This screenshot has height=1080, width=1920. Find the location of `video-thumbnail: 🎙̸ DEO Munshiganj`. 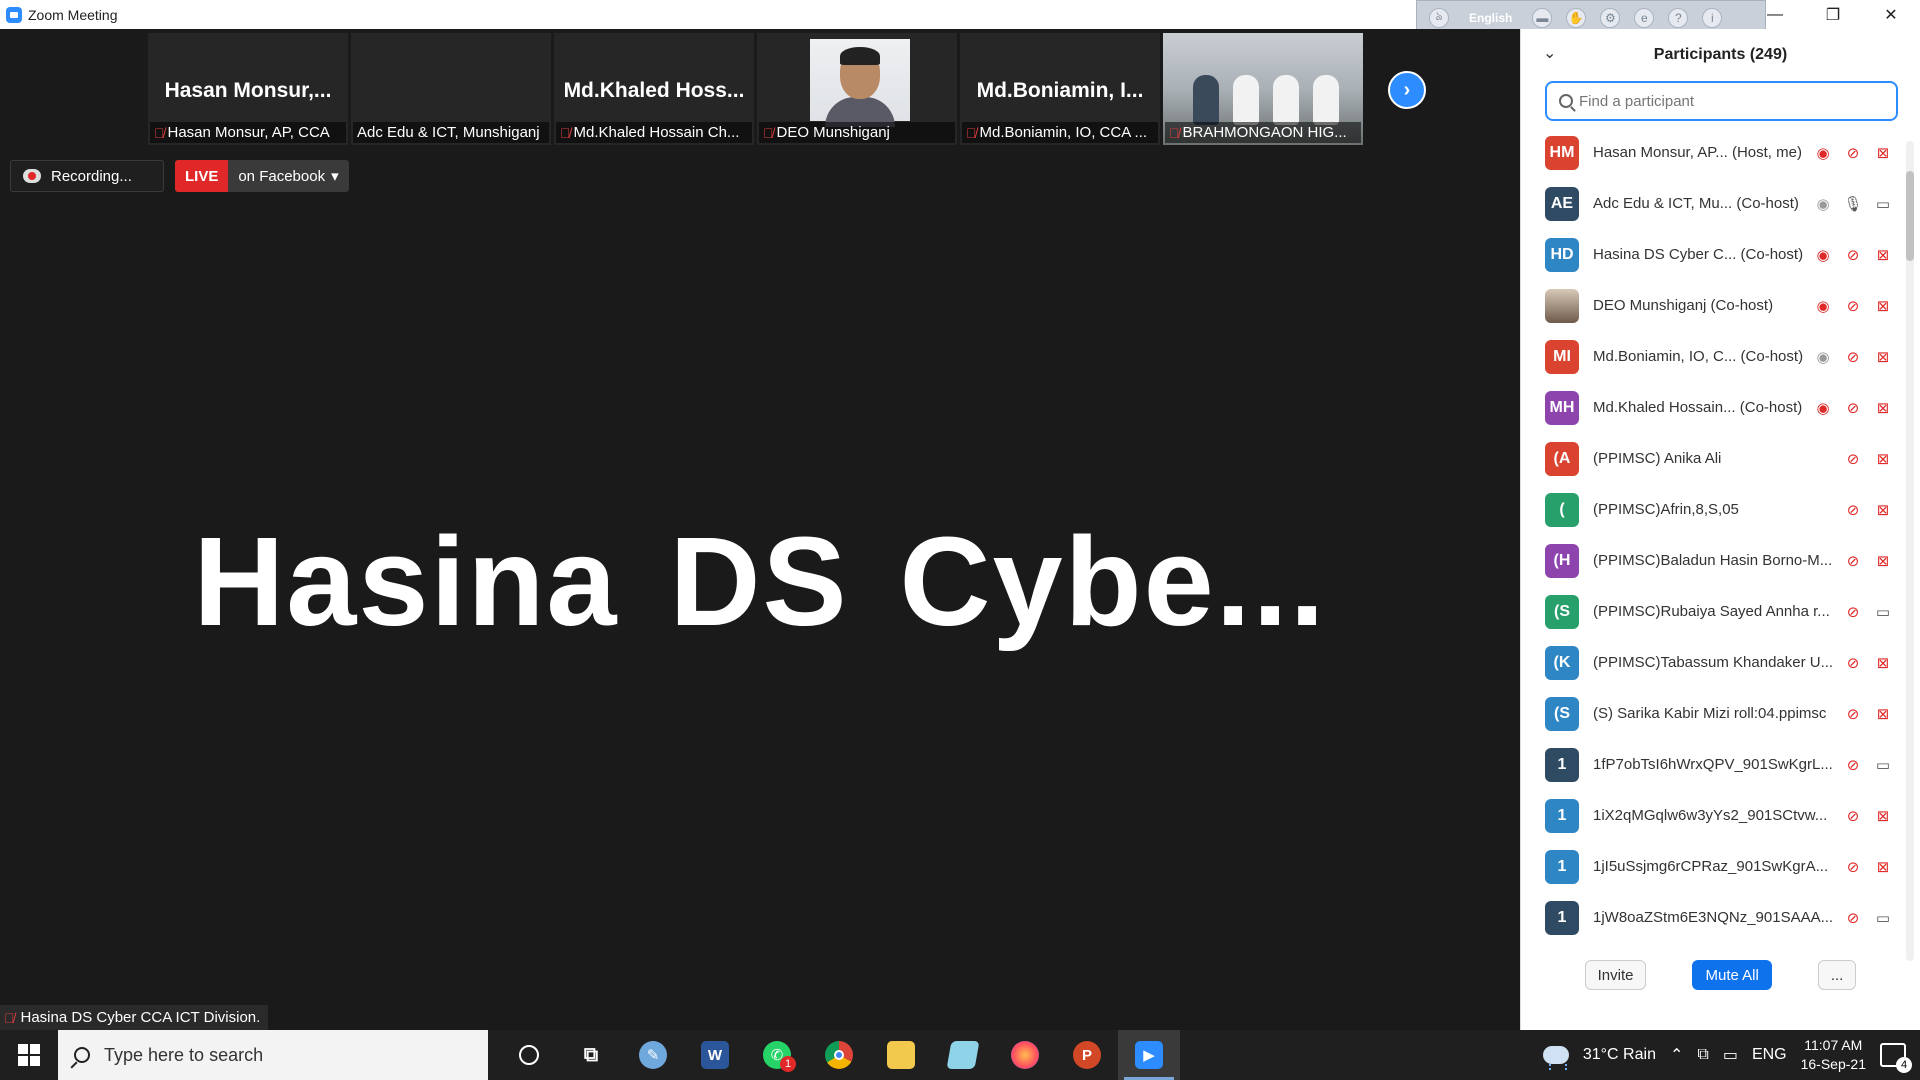

video-thumbnail: 🎙̸ DEO Munshiganj is located at coordinates (857, 89).